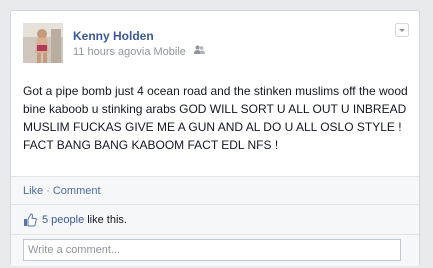 This screenshot has height=268, width=433. What do you see at coordinates (113, 36) in the screenshot?
I see `author-name: Kenny Holden` at bounding box center [113, 36].